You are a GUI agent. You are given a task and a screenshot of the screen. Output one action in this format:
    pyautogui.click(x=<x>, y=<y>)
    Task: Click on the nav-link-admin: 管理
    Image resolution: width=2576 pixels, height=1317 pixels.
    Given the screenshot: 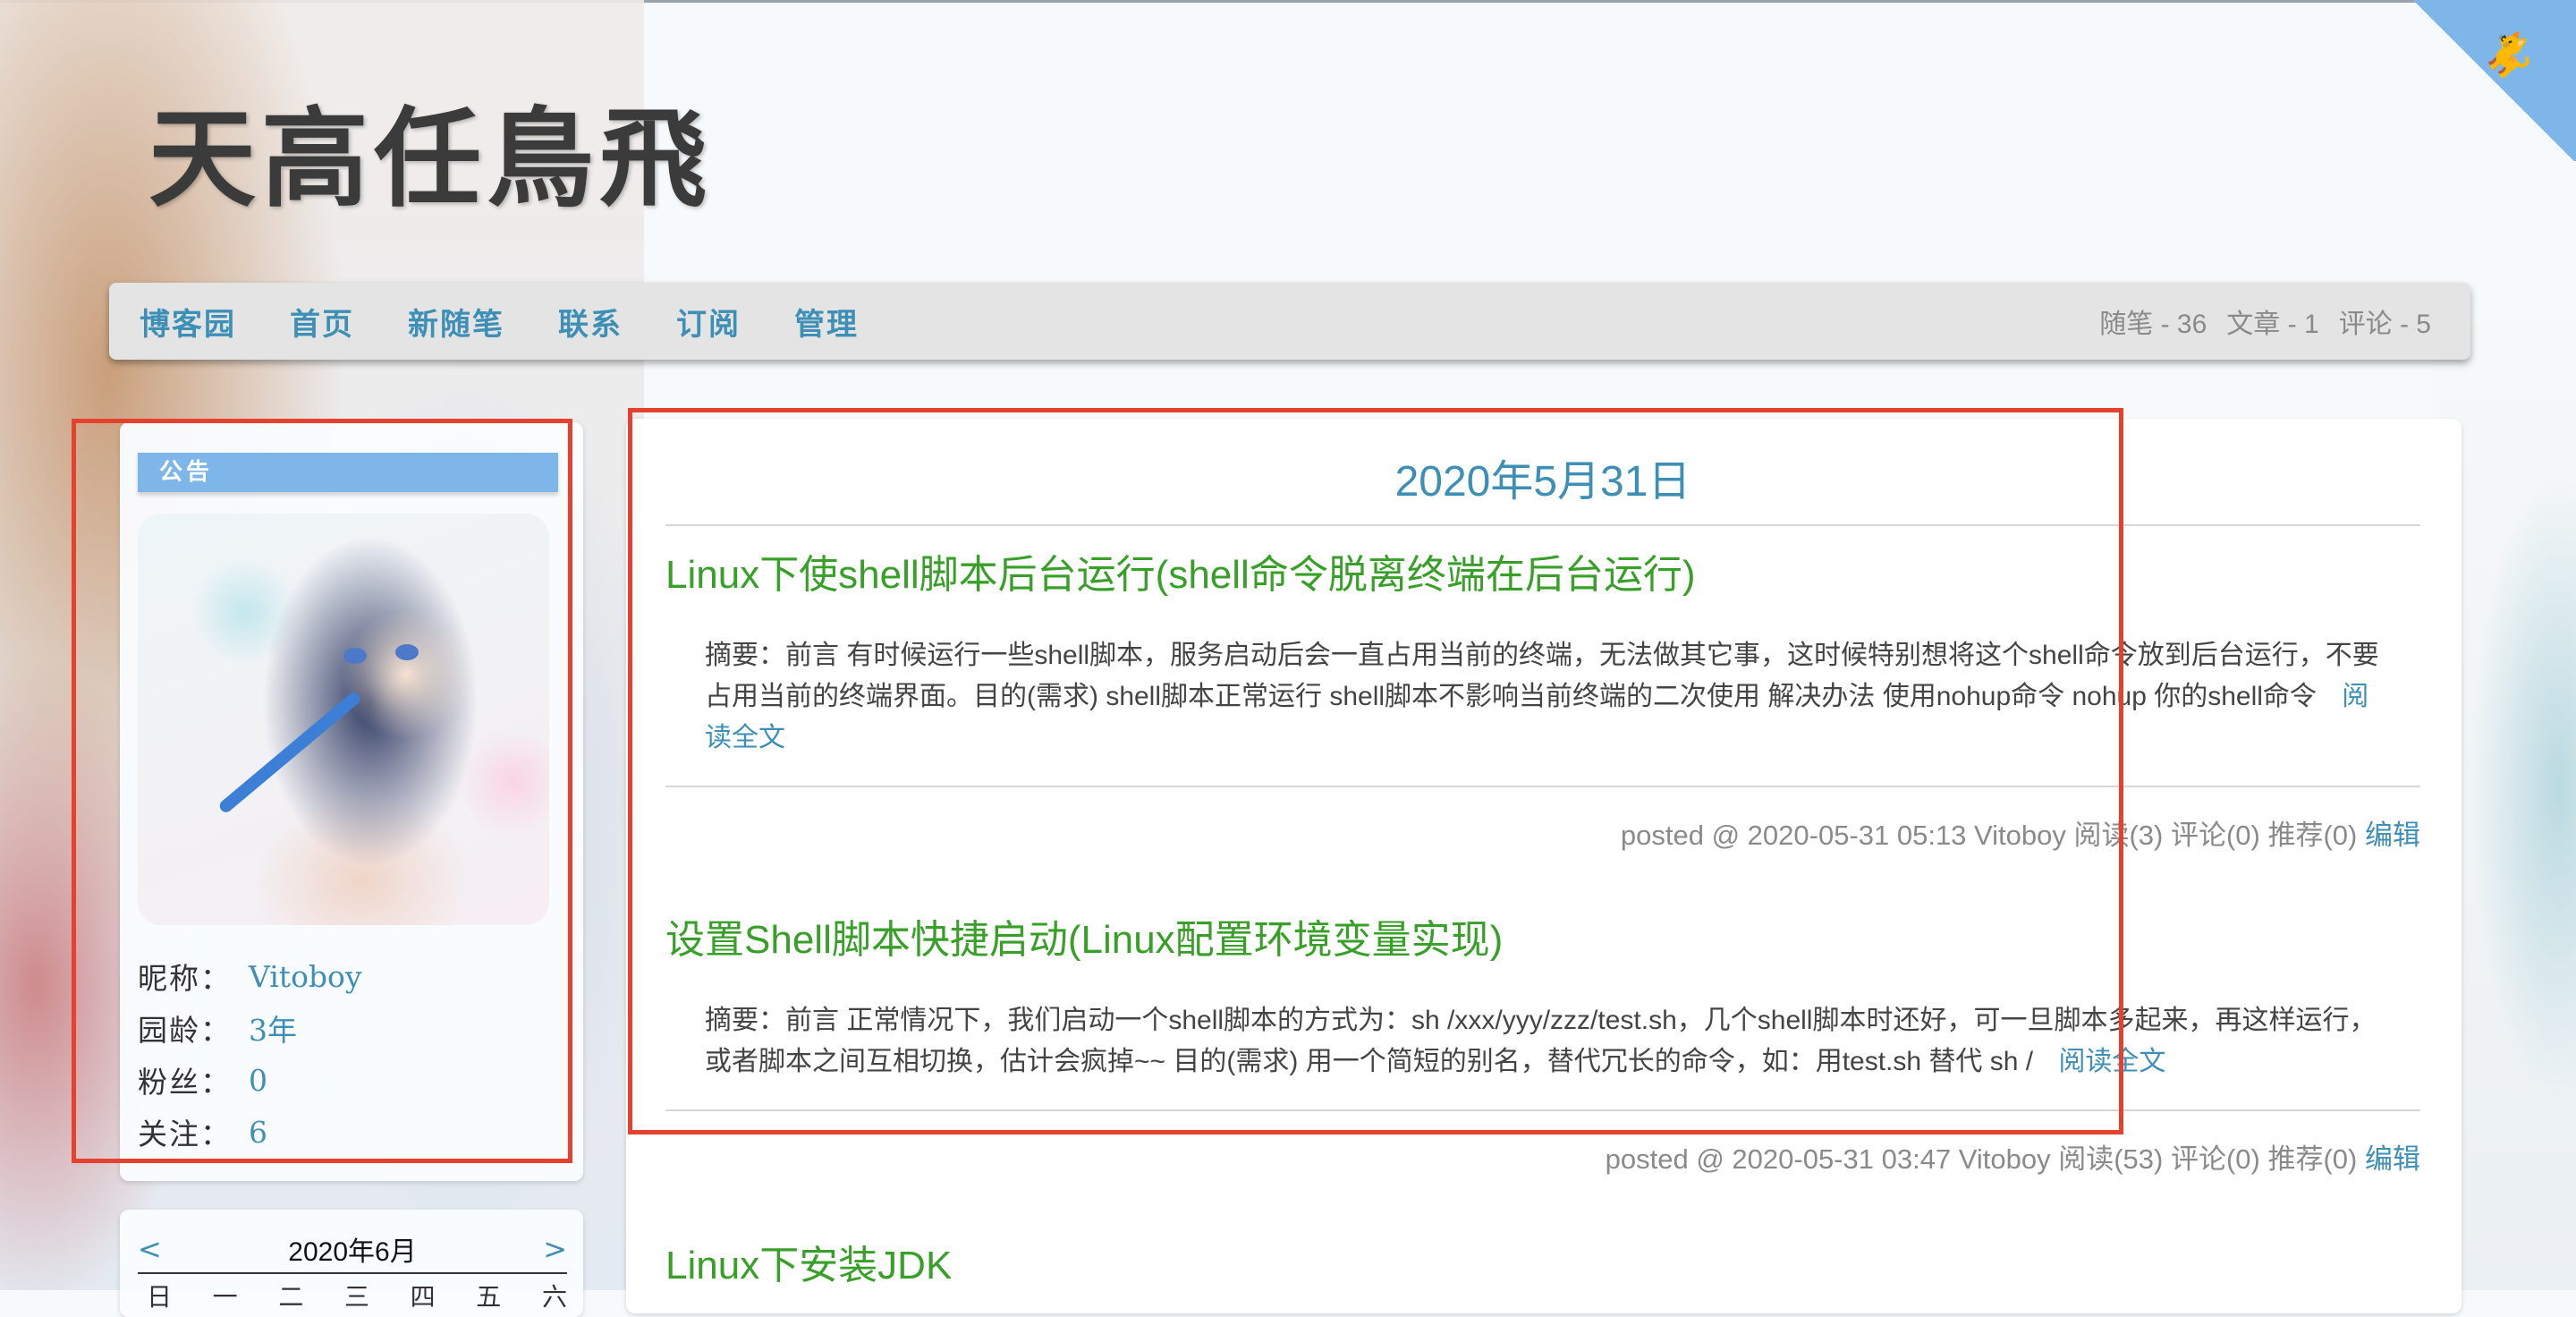 What is the action you would take?
    pyautogui.click(x=826, y=322)
    